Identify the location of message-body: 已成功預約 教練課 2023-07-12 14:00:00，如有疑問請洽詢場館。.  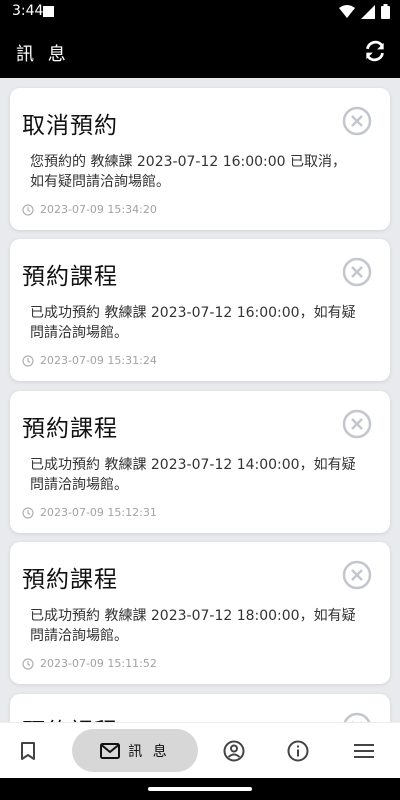
(193, 475).